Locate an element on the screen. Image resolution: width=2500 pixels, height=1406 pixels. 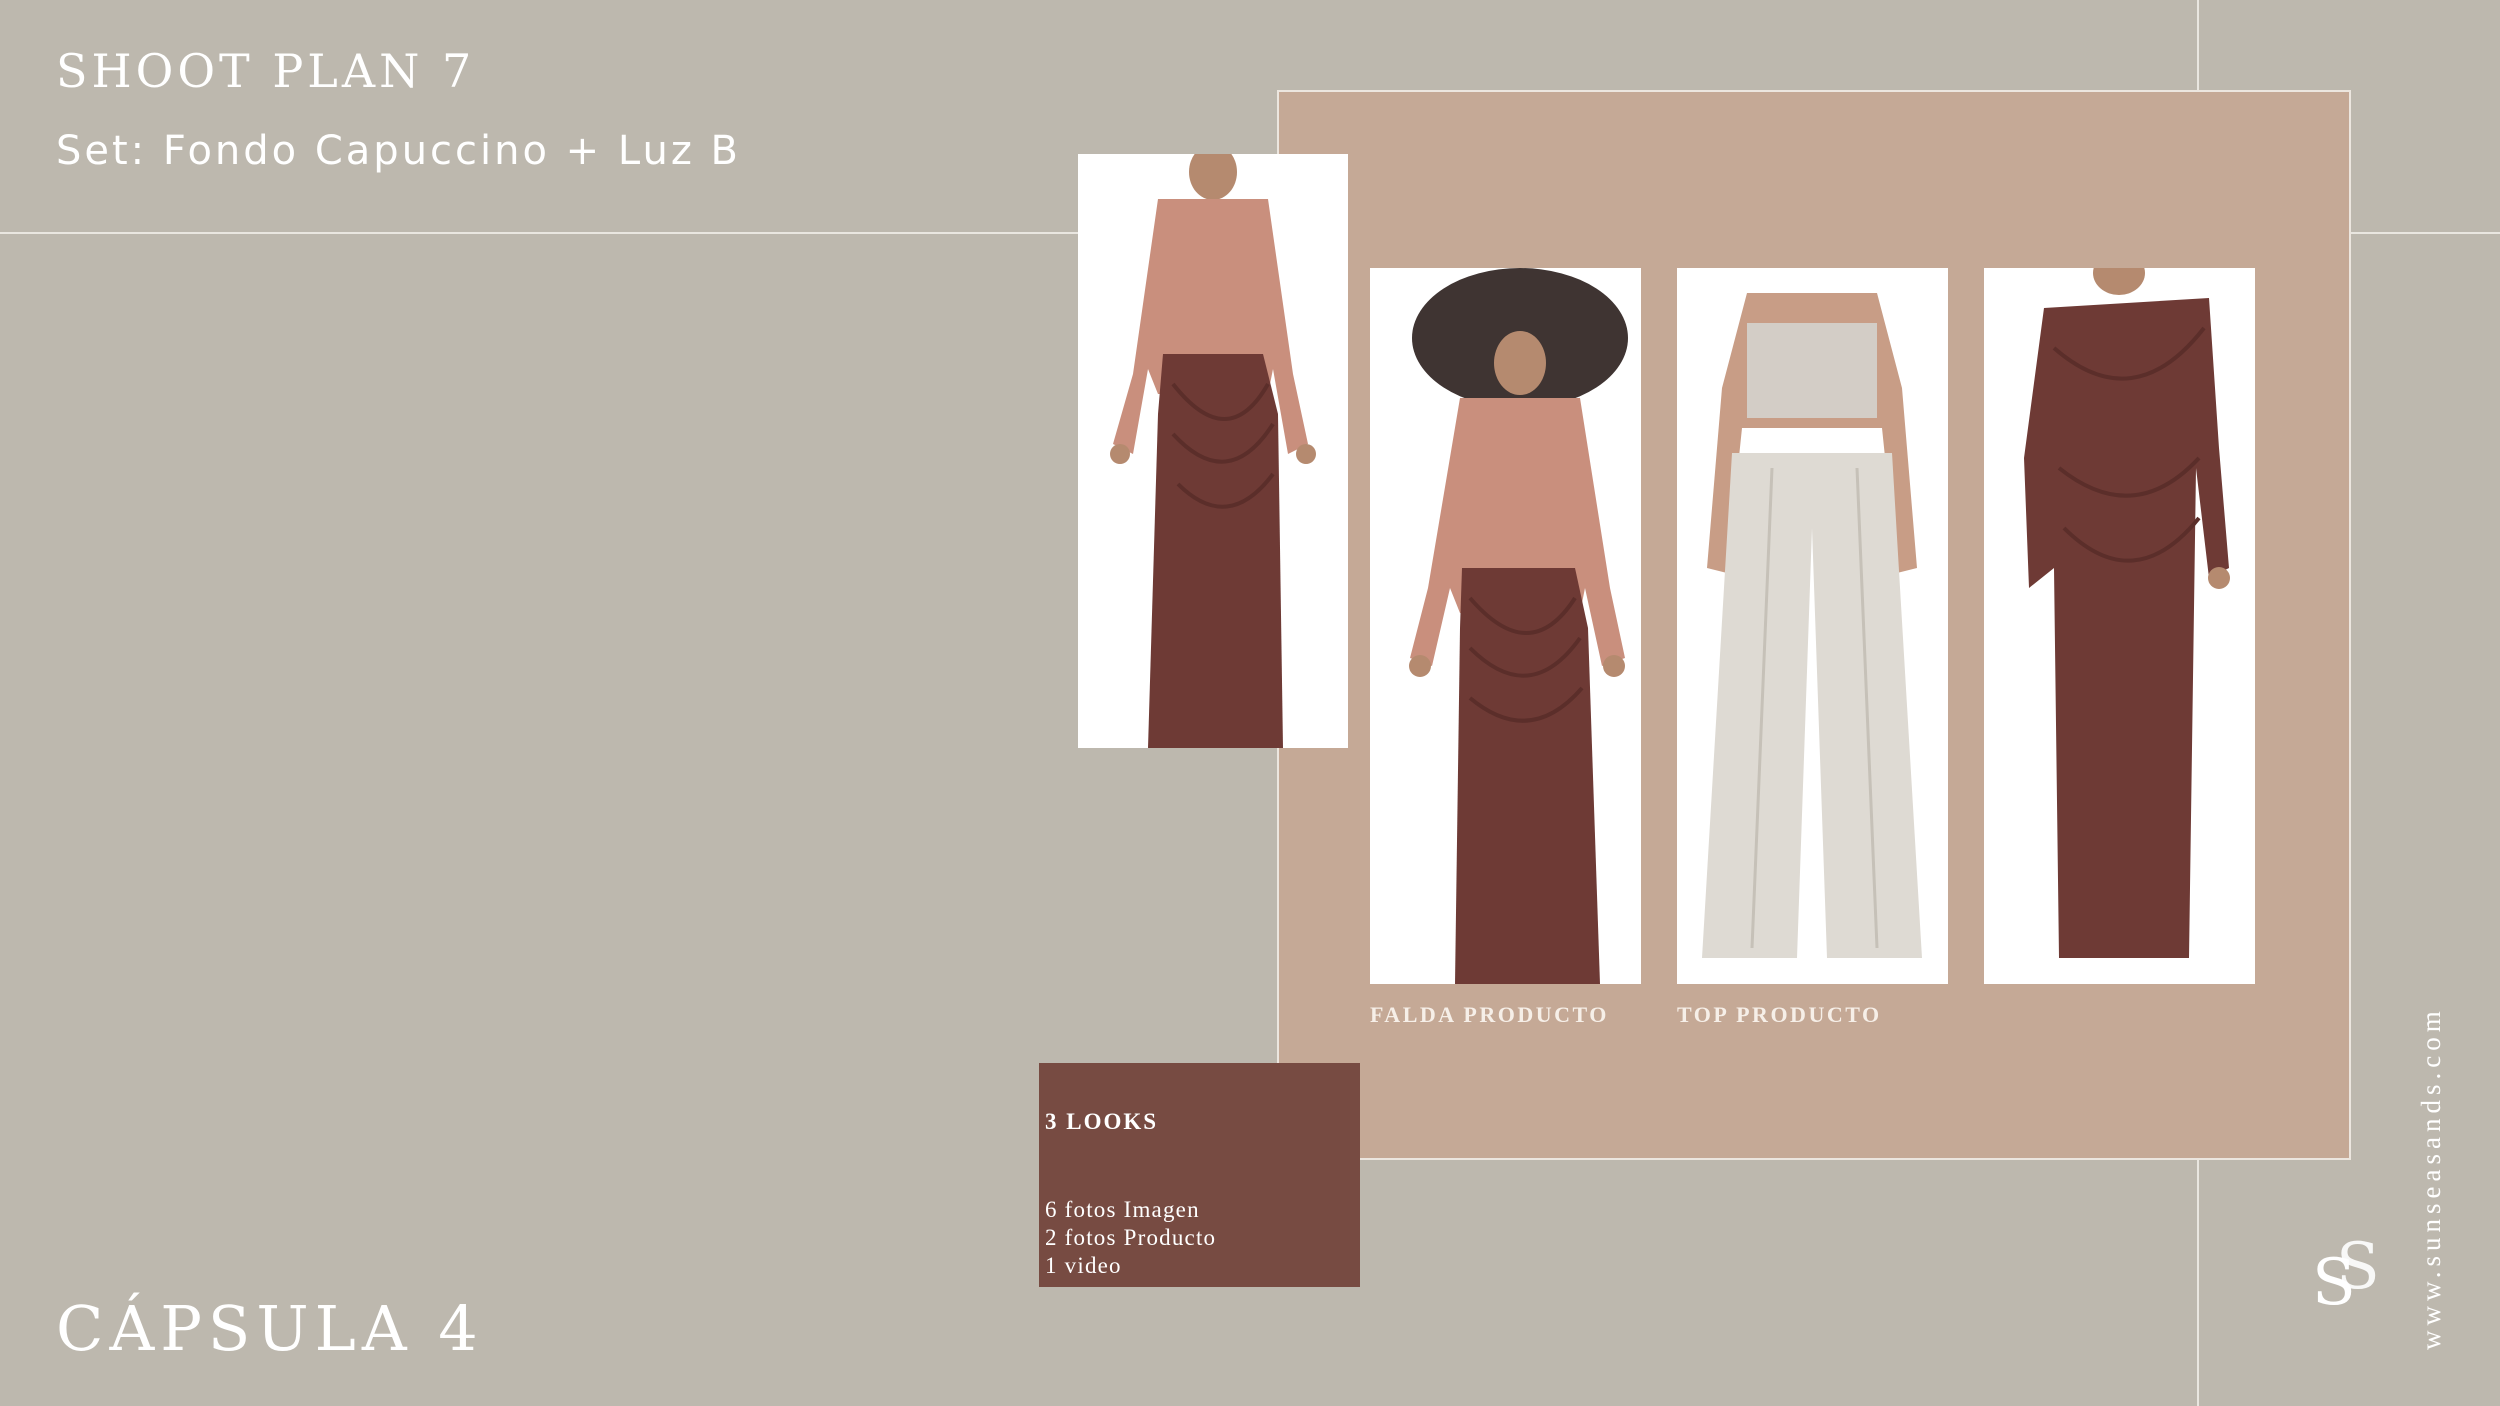
looks-deliverables-list: 6 fotos Imagen 2 fotos Producto 1 video is located at coordinates (1130, 1238).